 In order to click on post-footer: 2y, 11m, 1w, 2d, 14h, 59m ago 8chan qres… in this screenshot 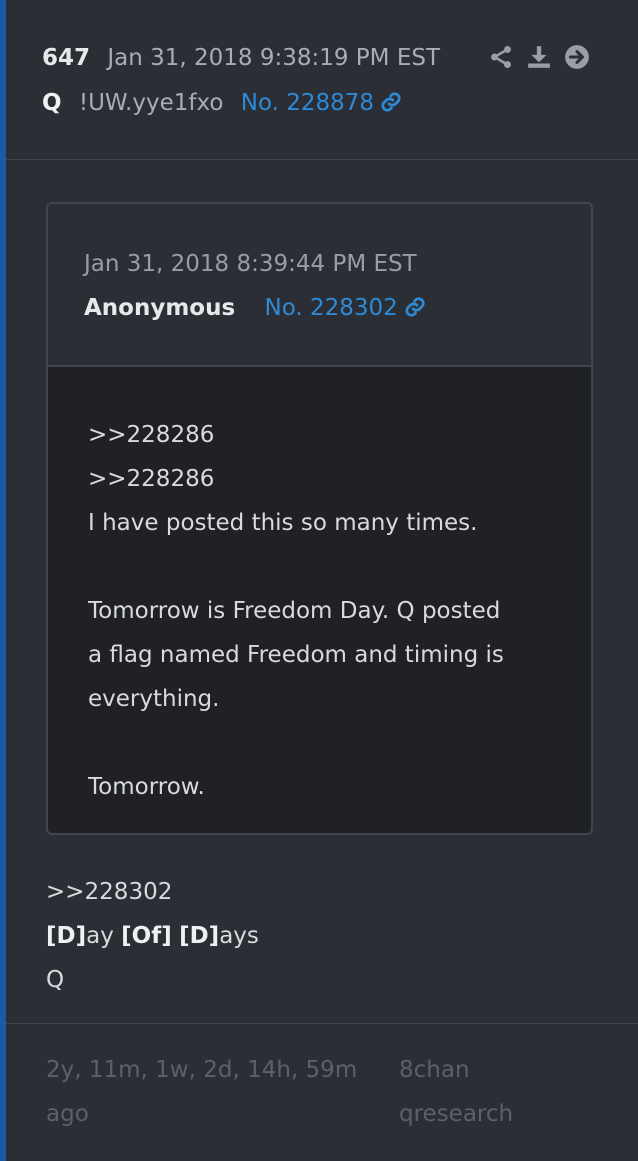, I will do `click(322, 1092)`.